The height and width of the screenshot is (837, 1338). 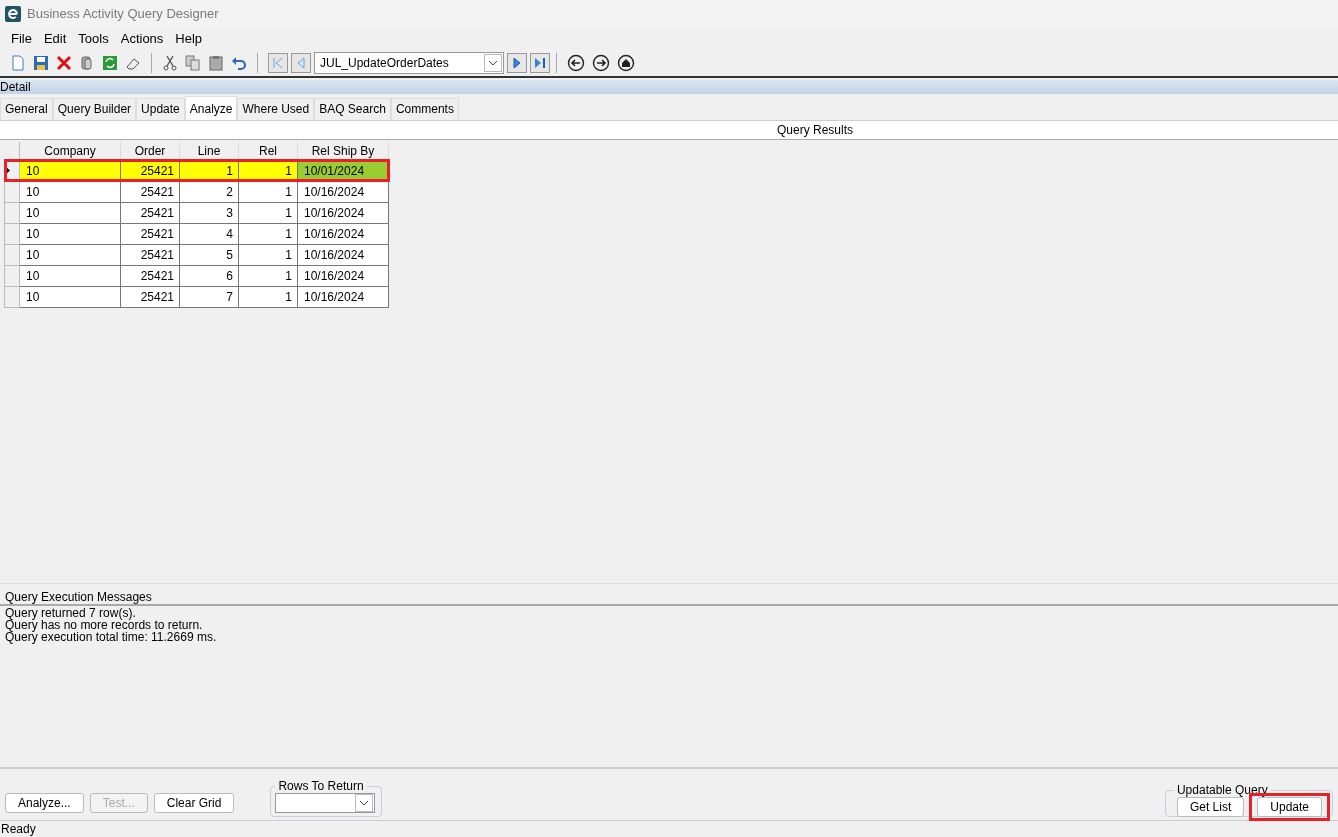 I want to click on query-button: Get List, so click(x=1210, y=806).